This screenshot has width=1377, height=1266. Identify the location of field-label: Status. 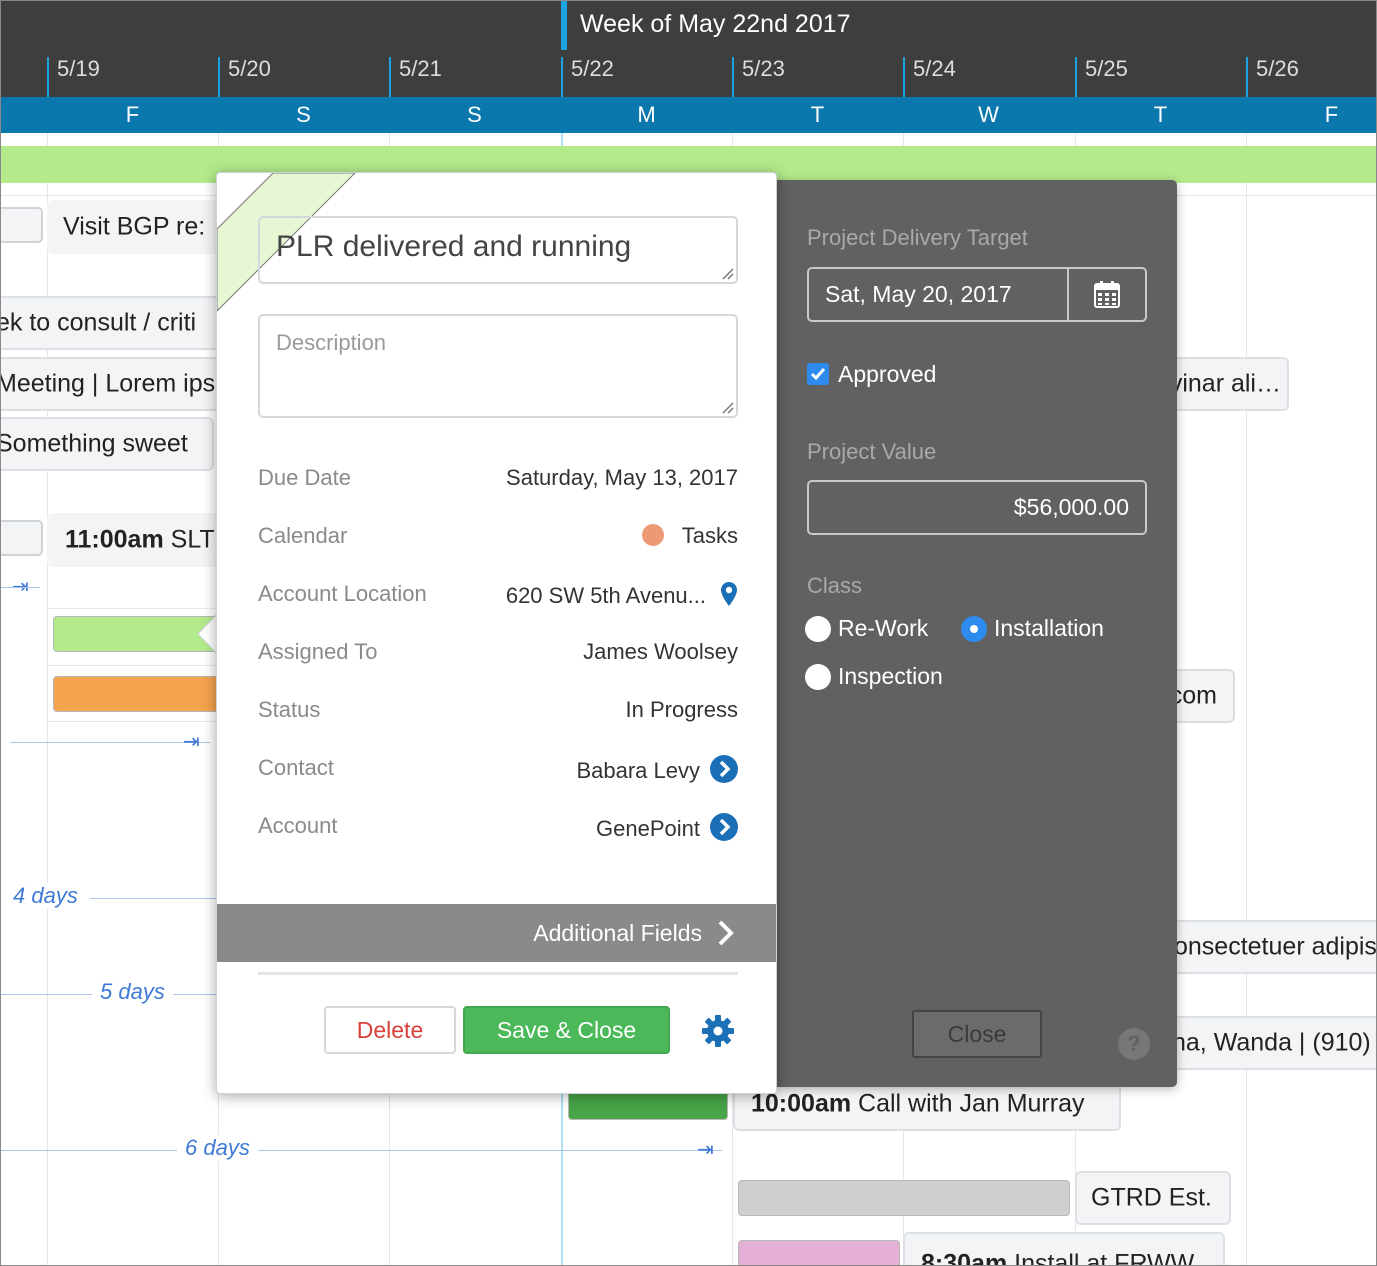
(289, 709).